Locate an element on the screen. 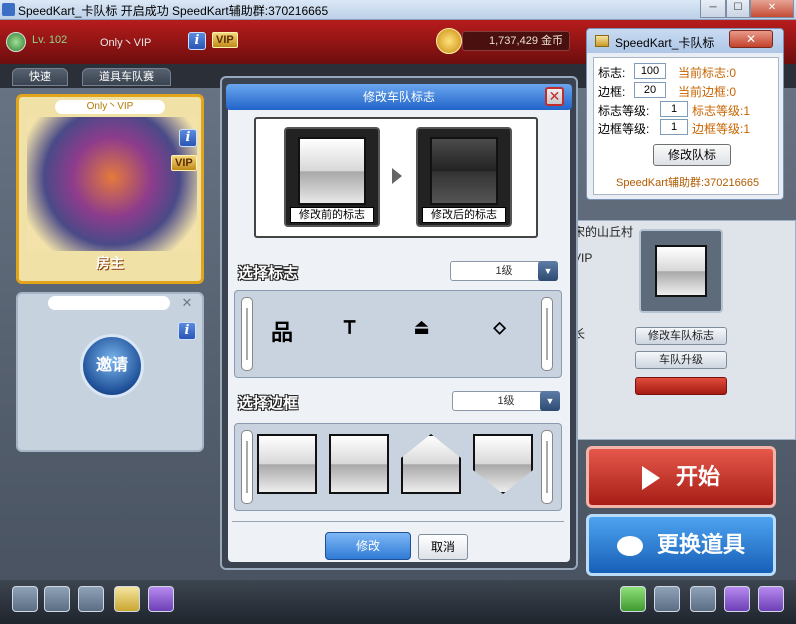 This screenshot has width=796, height=624. host-name: Only丶VIP is located at coordinates (110, 107).